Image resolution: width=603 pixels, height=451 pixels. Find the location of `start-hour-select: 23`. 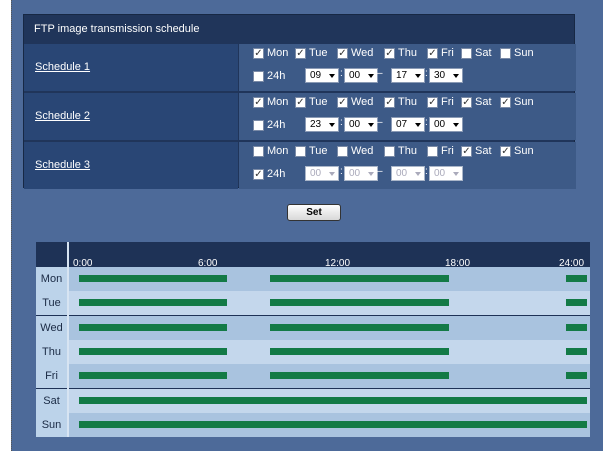

start-hour-select: 23 is located at coordinates (322, 124).